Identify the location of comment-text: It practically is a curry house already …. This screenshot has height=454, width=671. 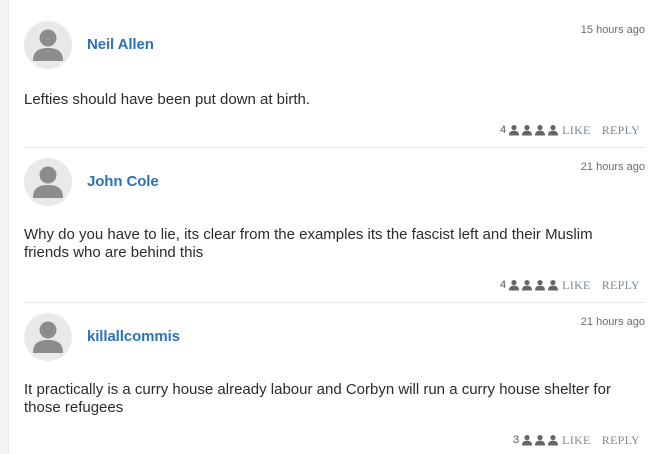
(317, 398).